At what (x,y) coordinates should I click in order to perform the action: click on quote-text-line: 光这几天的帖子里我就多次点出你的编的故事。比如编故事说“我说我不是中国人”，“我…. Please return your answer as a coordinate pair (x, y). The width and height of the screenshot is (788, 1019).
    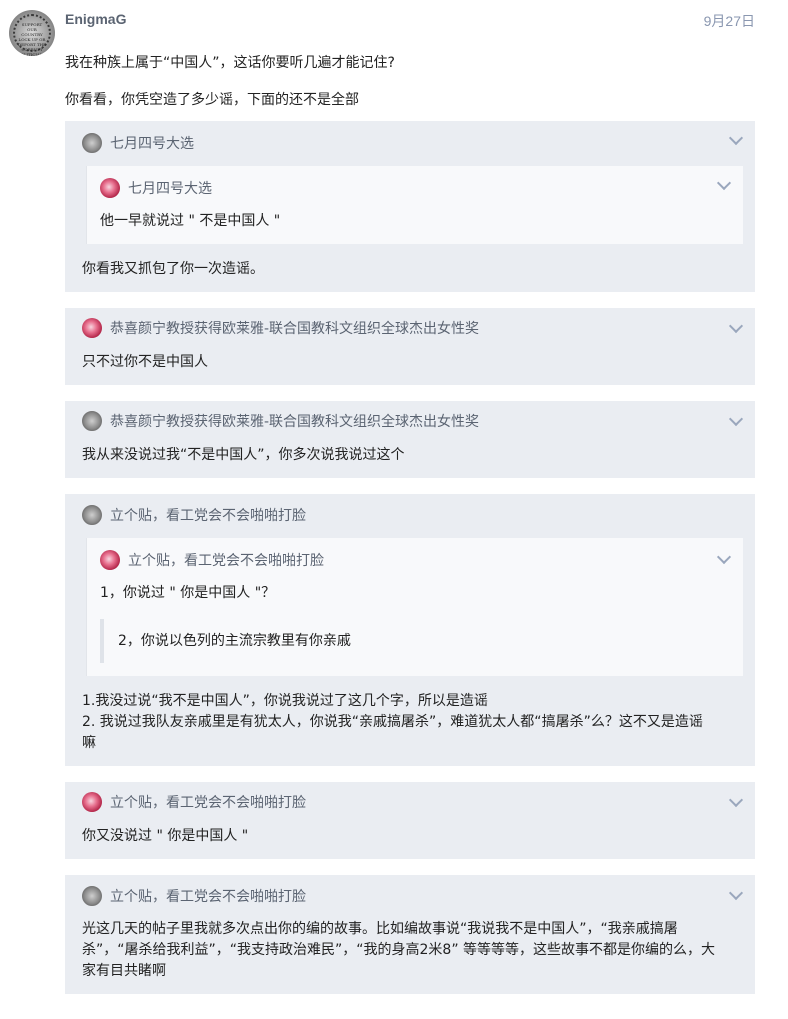
    Looking at the image, I should click on (380, 929).